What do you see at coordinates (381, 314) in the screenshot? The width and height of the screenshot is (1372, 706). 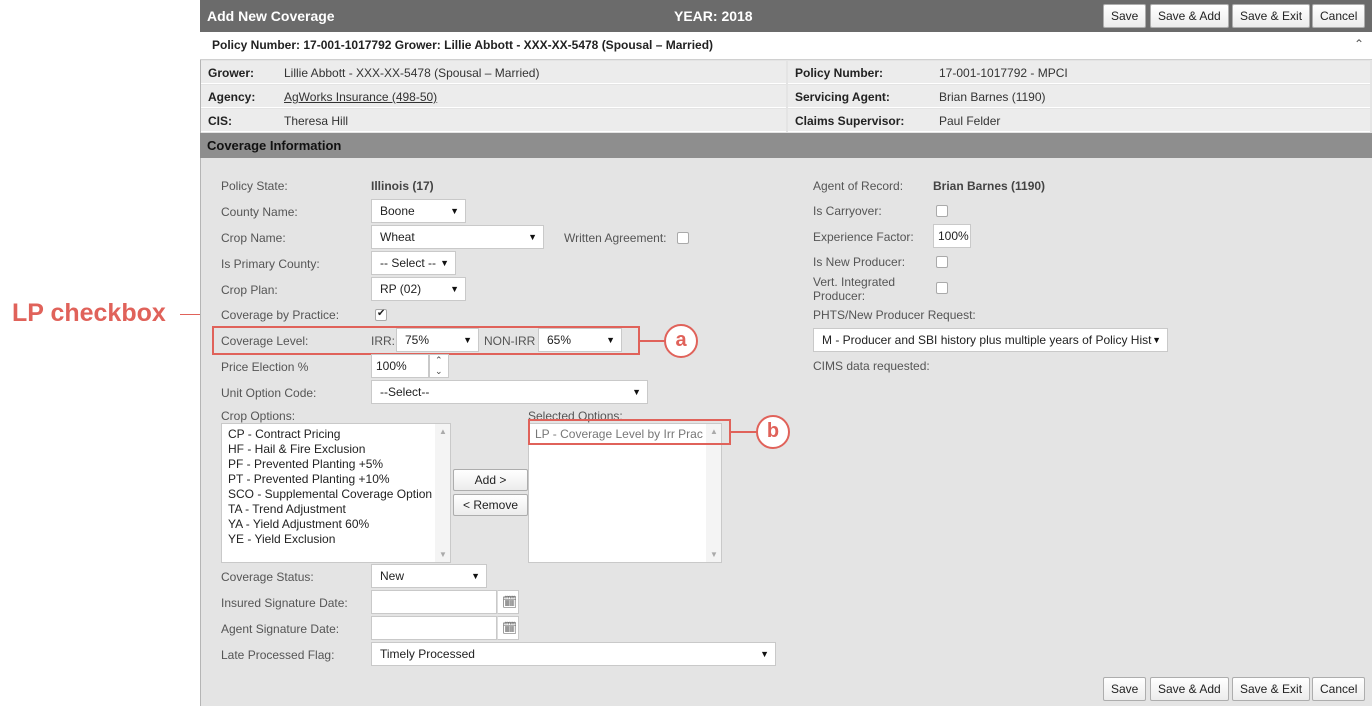 I see `coverage-by-practice-checkbox` at bounding box center [381, 314].